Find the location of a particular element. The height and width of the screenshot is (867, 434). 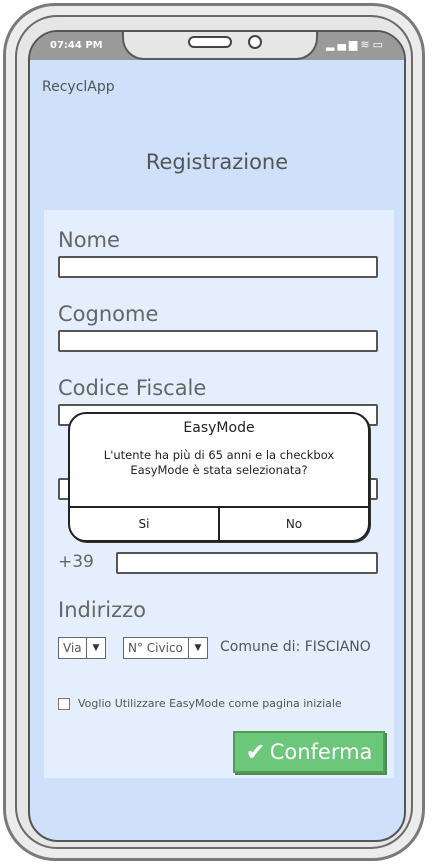

dialog-yes-button: Si is located at coordinates (144, 524).